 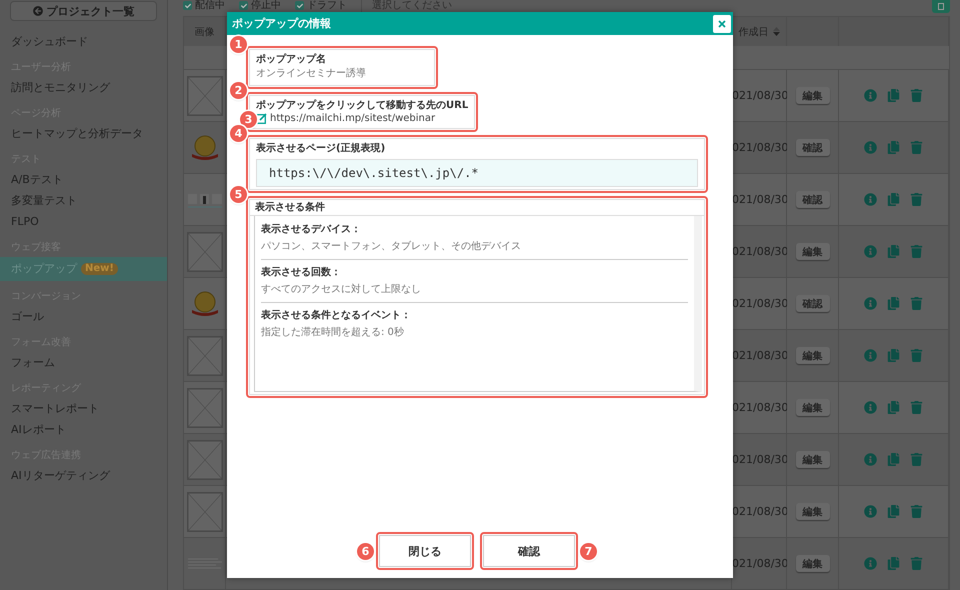 What do you see at coordinates (281, 23) in the screenshot?
I see `dialog-title: ポップアップの情報` at bounding box center [281, 23].